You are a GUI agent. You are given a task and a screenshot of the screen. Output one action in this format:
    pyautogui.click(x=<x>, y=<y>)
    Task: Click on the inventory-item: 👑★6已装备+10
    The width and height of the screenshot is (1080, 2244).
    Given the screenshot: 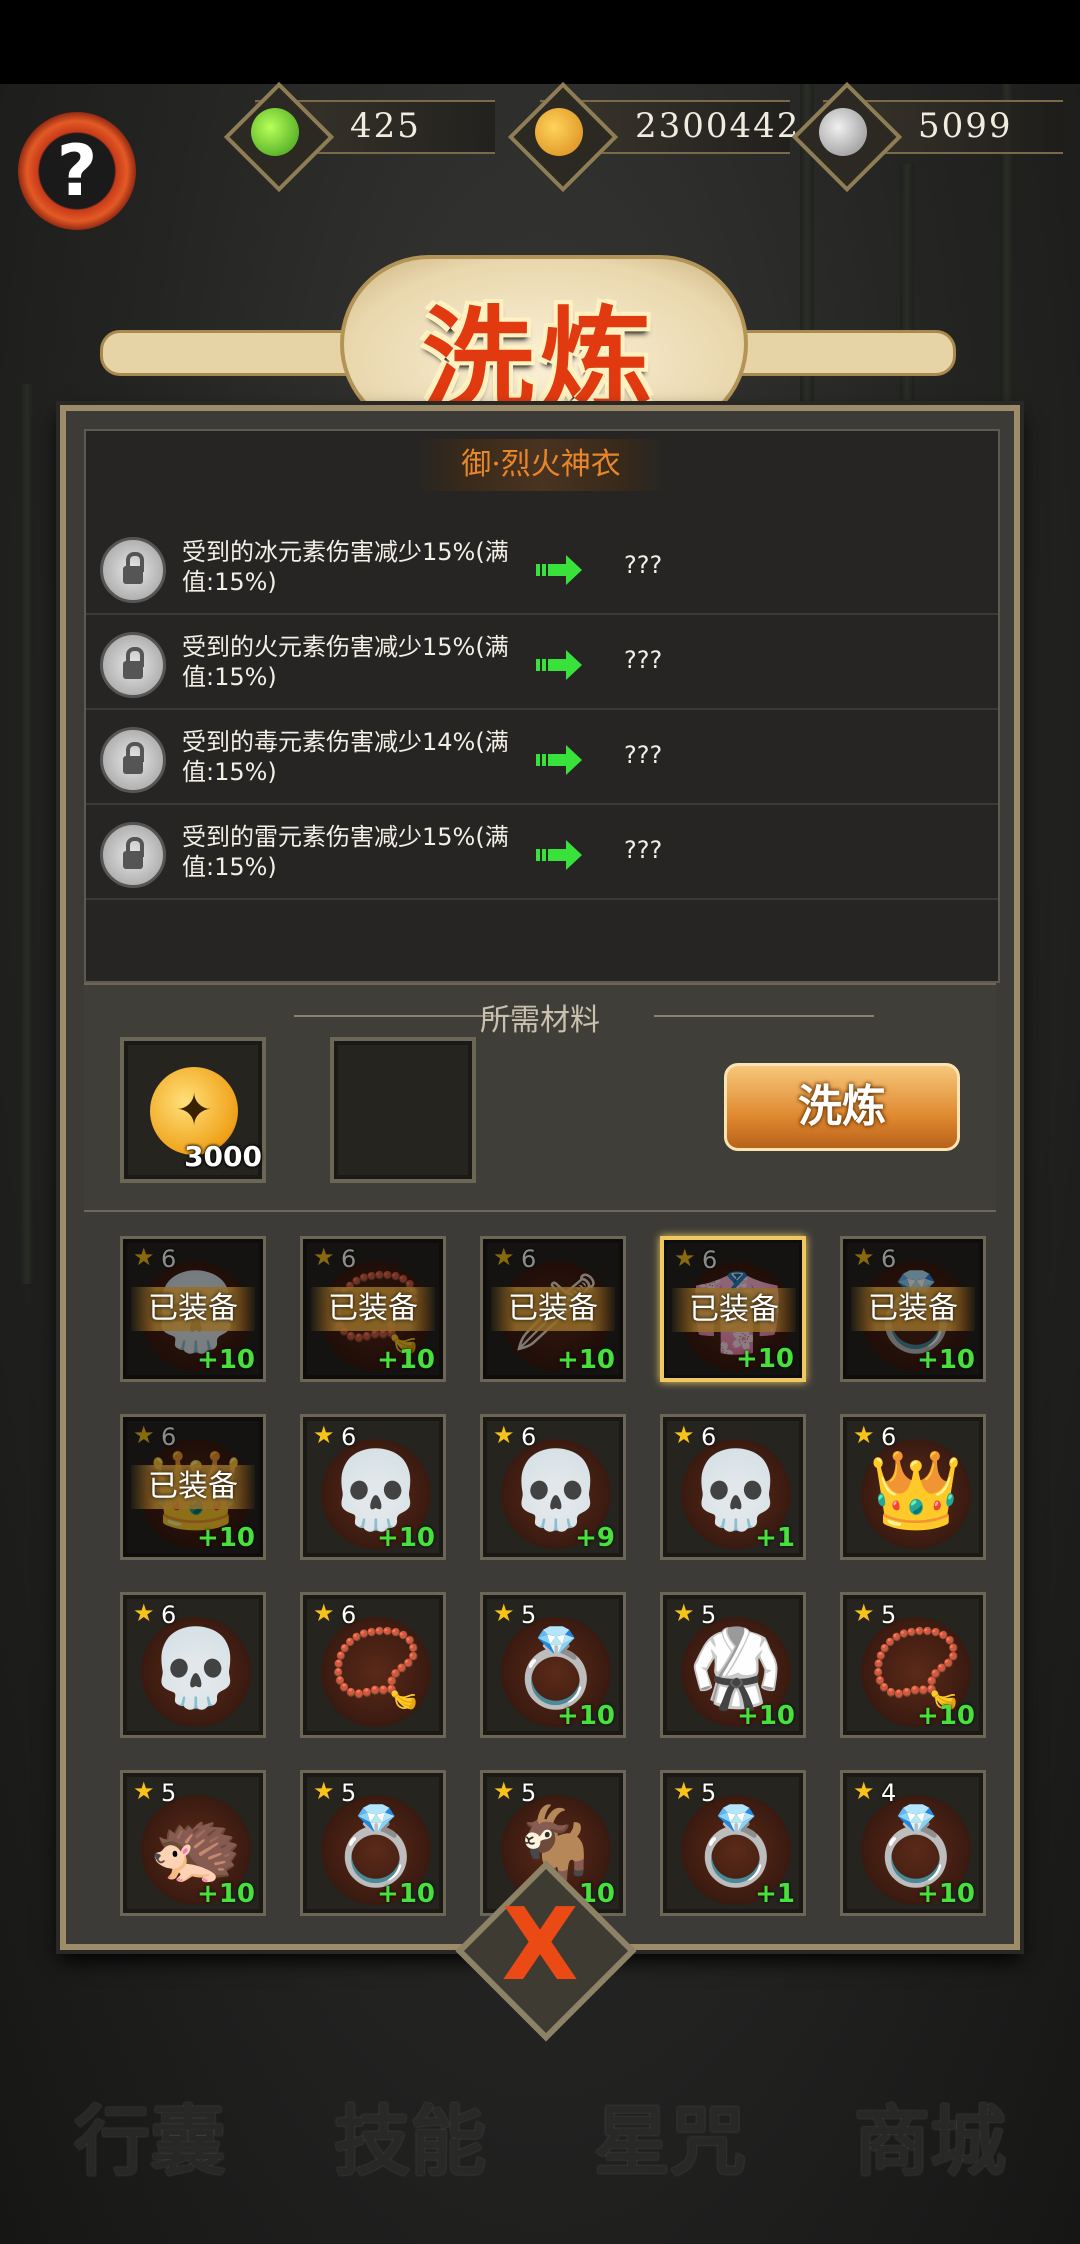 What is the action you would take?
    pyautogui.click(x=193, y=1487)
    